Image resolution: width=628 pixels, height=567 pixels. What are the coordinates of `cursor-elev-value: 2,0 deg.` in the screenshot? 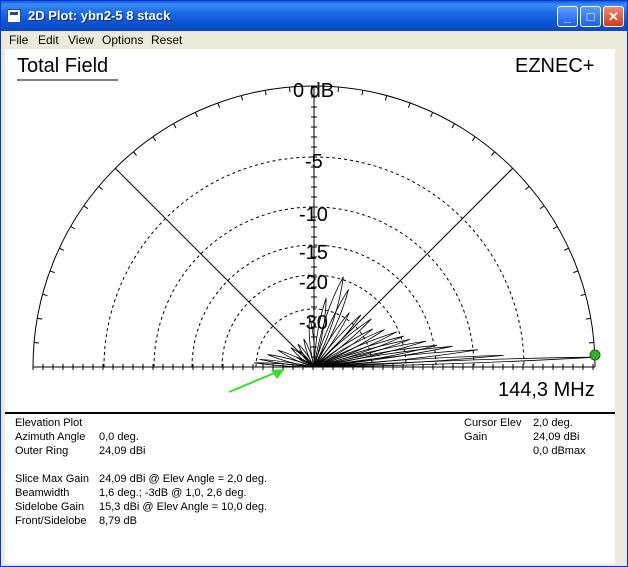 It's located at (553, 423).